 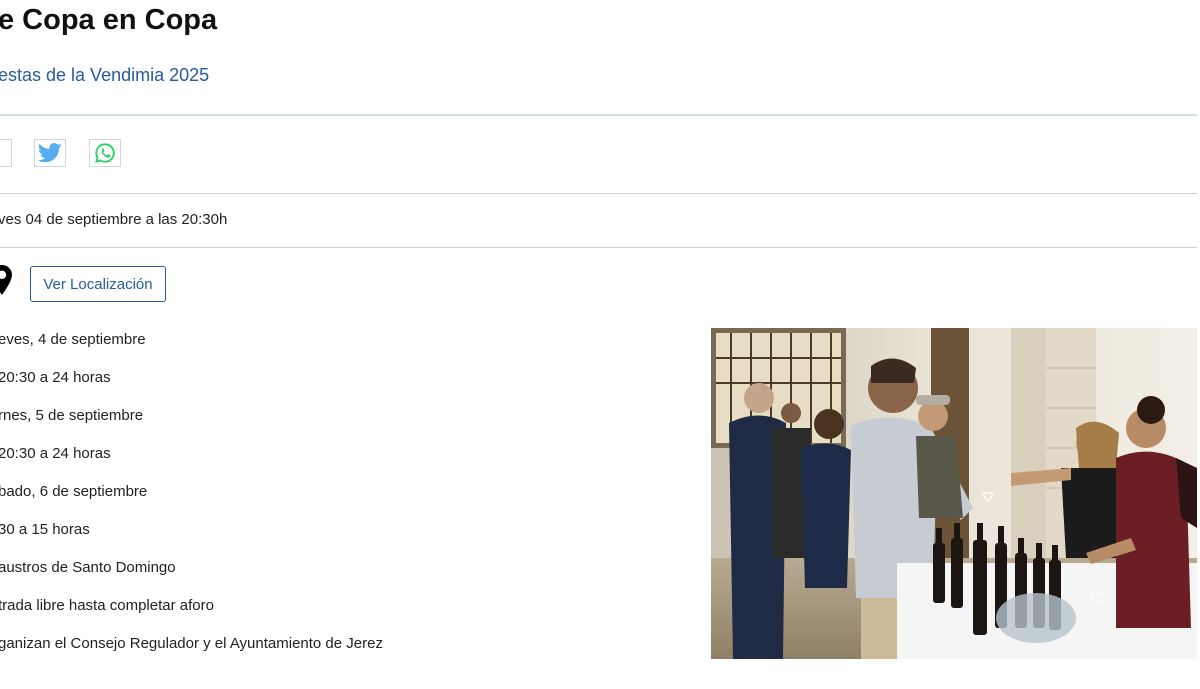 I want to click on share-whatsapp-button, so click(x=105, y=153).